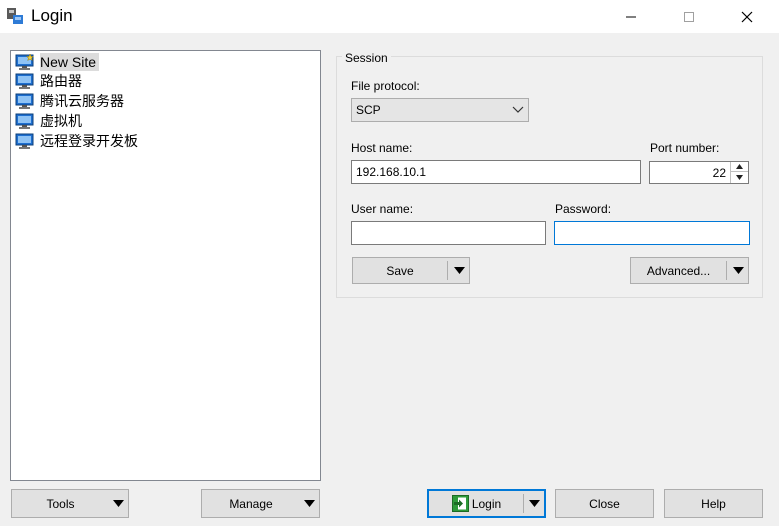  I want to click on tree-item-router: 路由器, so click(50, 81).